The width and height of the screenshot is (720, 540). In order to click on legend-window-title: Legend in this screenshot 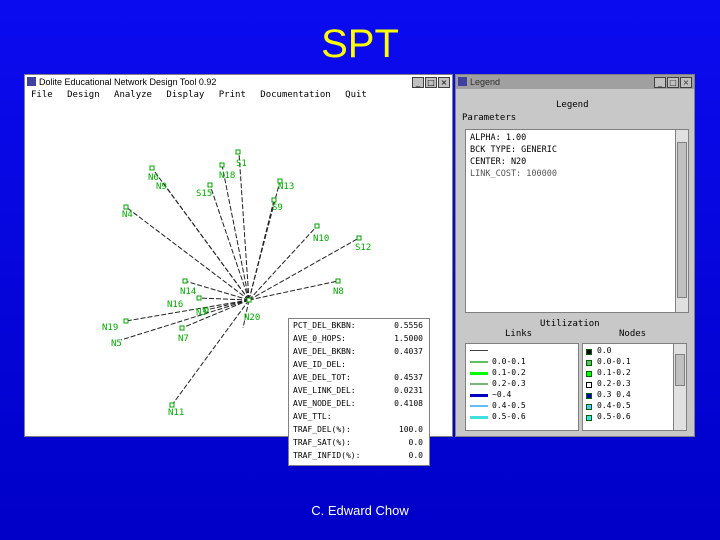, I will do `click(485, 82)`.